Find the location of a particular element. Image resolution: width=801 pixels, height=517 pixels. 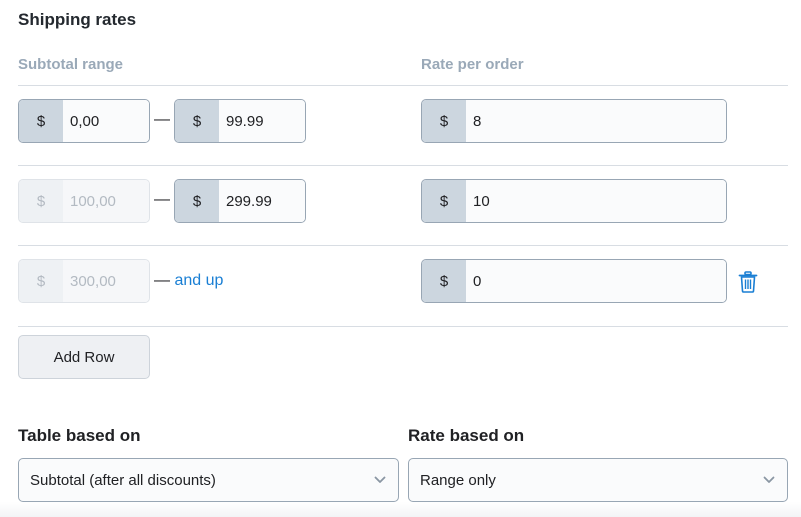

rate-value: 8 is located at coordinates (596, 121).